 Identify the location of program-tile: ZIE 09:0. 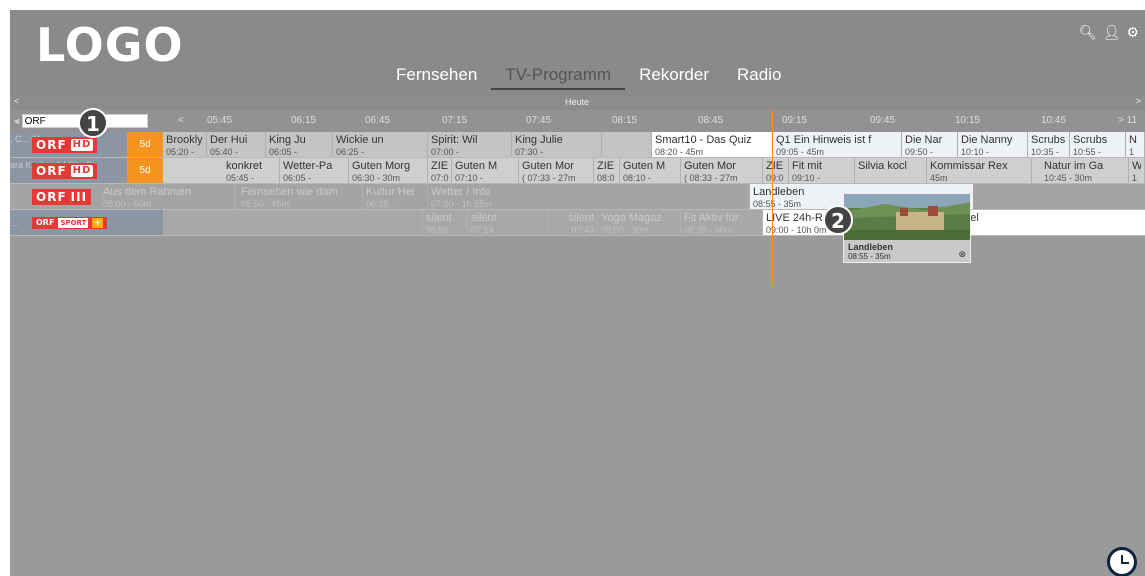
(776, 170).